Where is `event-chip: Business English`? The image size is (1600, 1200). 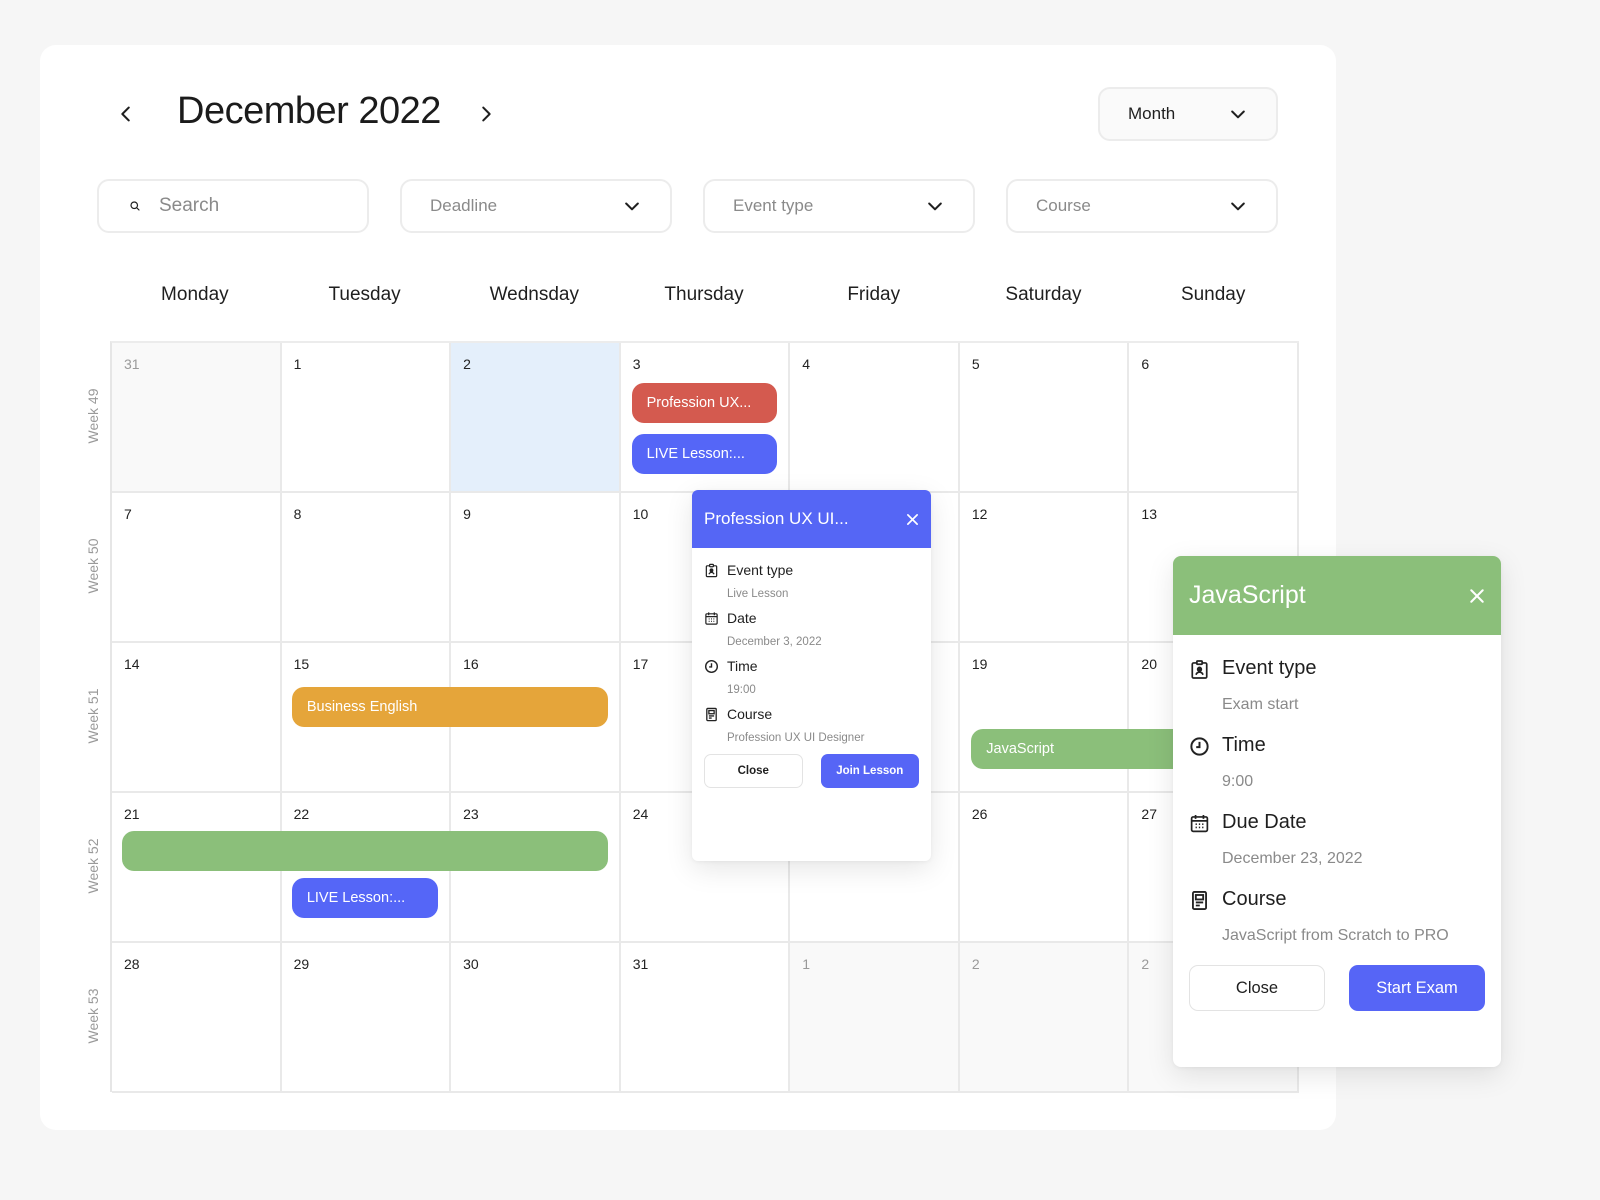 event-chip: Business English is located at coordinates (449, 707).